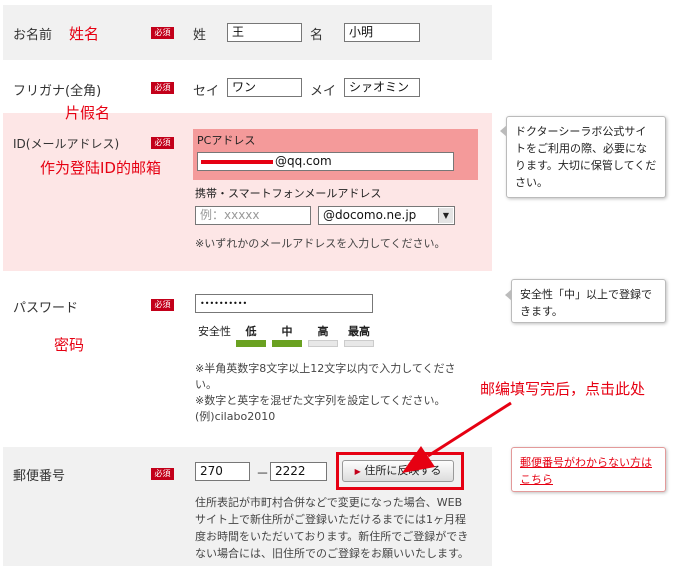 This screenshot has width=678, height=566. Describe the element at coordinates (588, 469) in the screenshot. I see `postal-help-link: 郵便番号がわからない方はこちら` at that location.